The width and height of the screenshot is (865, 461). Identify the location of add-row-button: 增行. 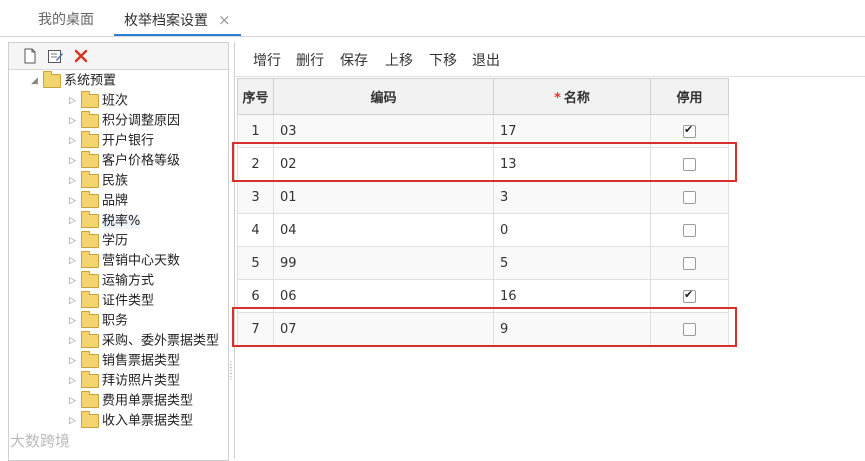
(267, 60).